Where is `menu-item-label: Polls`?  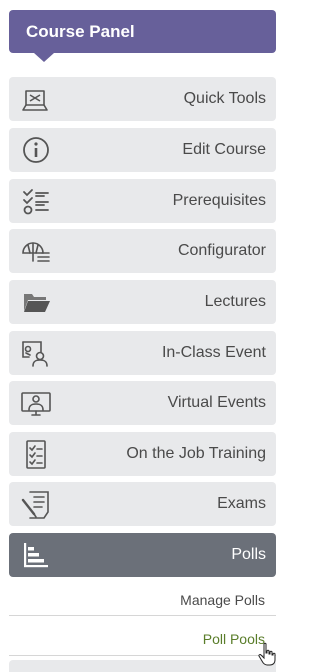 menu-item-label: Polls is located at coordinates (248, 554).